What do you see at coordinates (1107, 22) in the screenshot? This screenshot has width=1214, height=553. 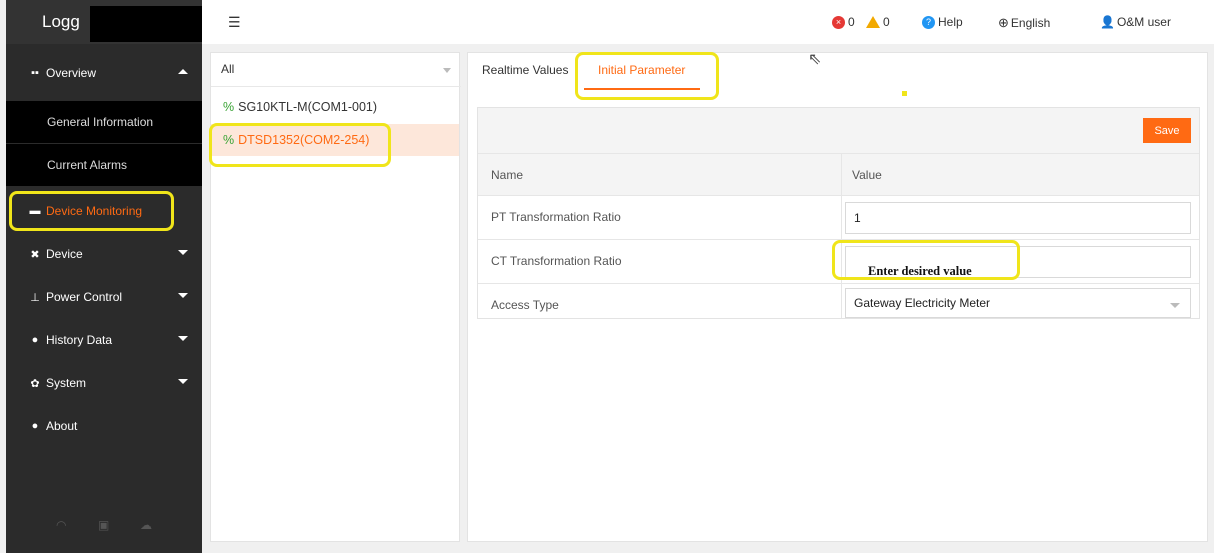 I see `user-icon: 👤` at bounding box center [1107, 22].